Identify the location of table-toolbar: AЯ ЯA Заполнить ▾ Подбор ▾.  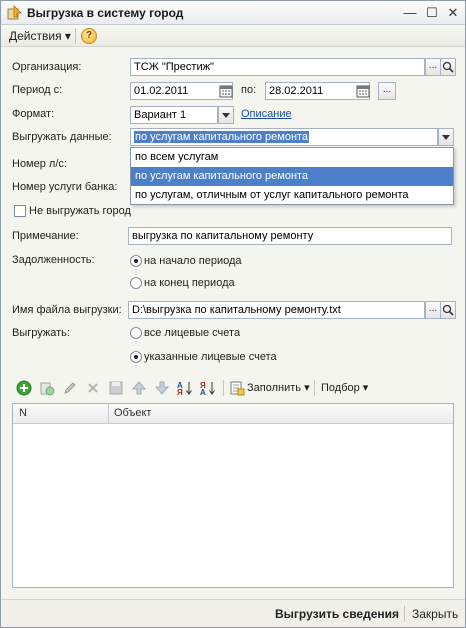
(234, 388).